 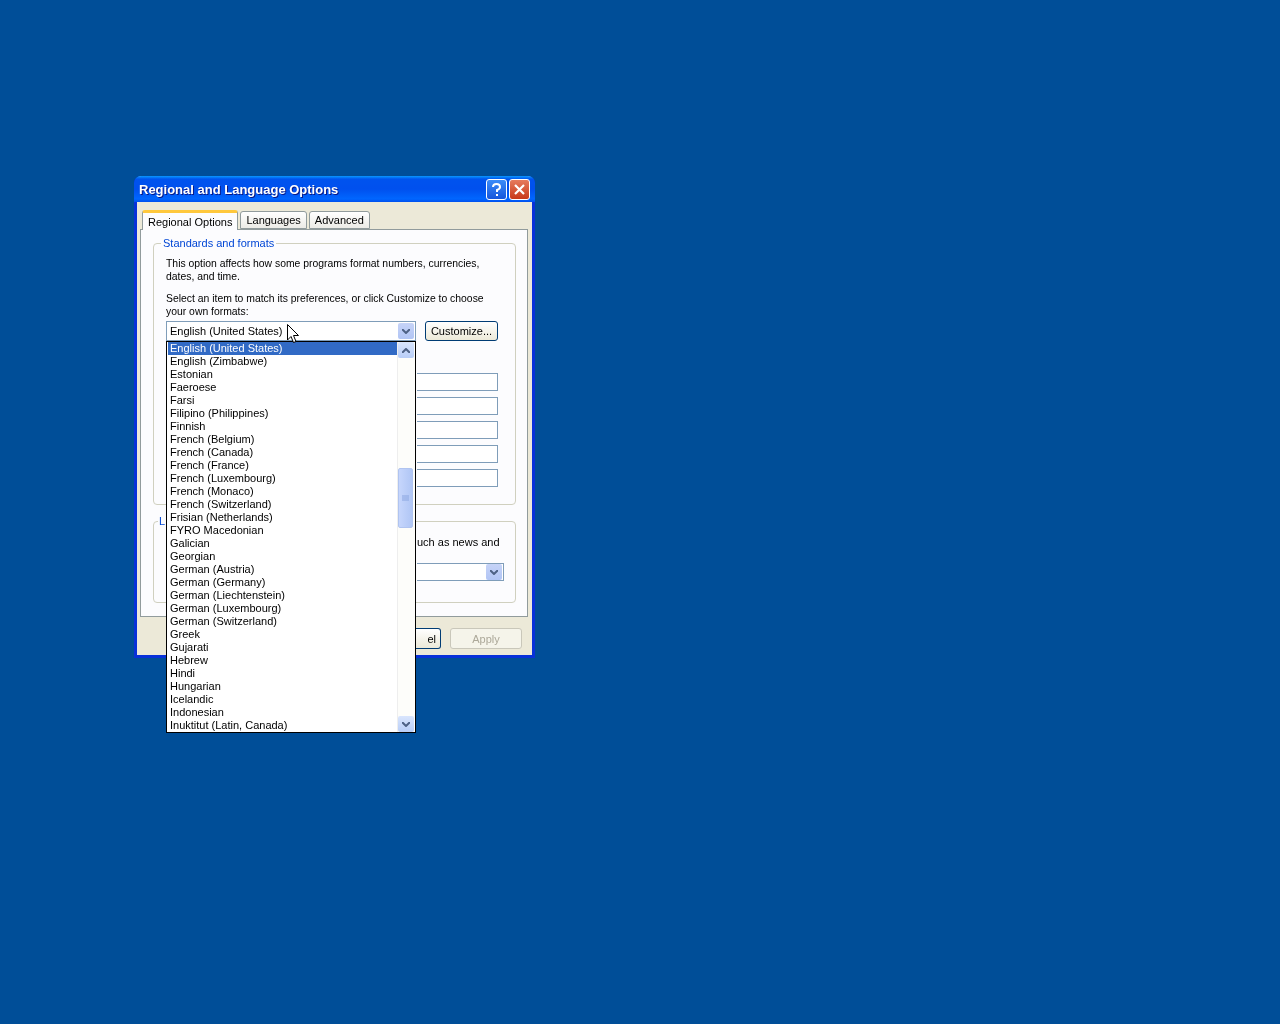 What do you see at coordinates (282, 608) in the screenshot?
I see `list-item: German (Luxembourg)` at bounding box center [282, 608].